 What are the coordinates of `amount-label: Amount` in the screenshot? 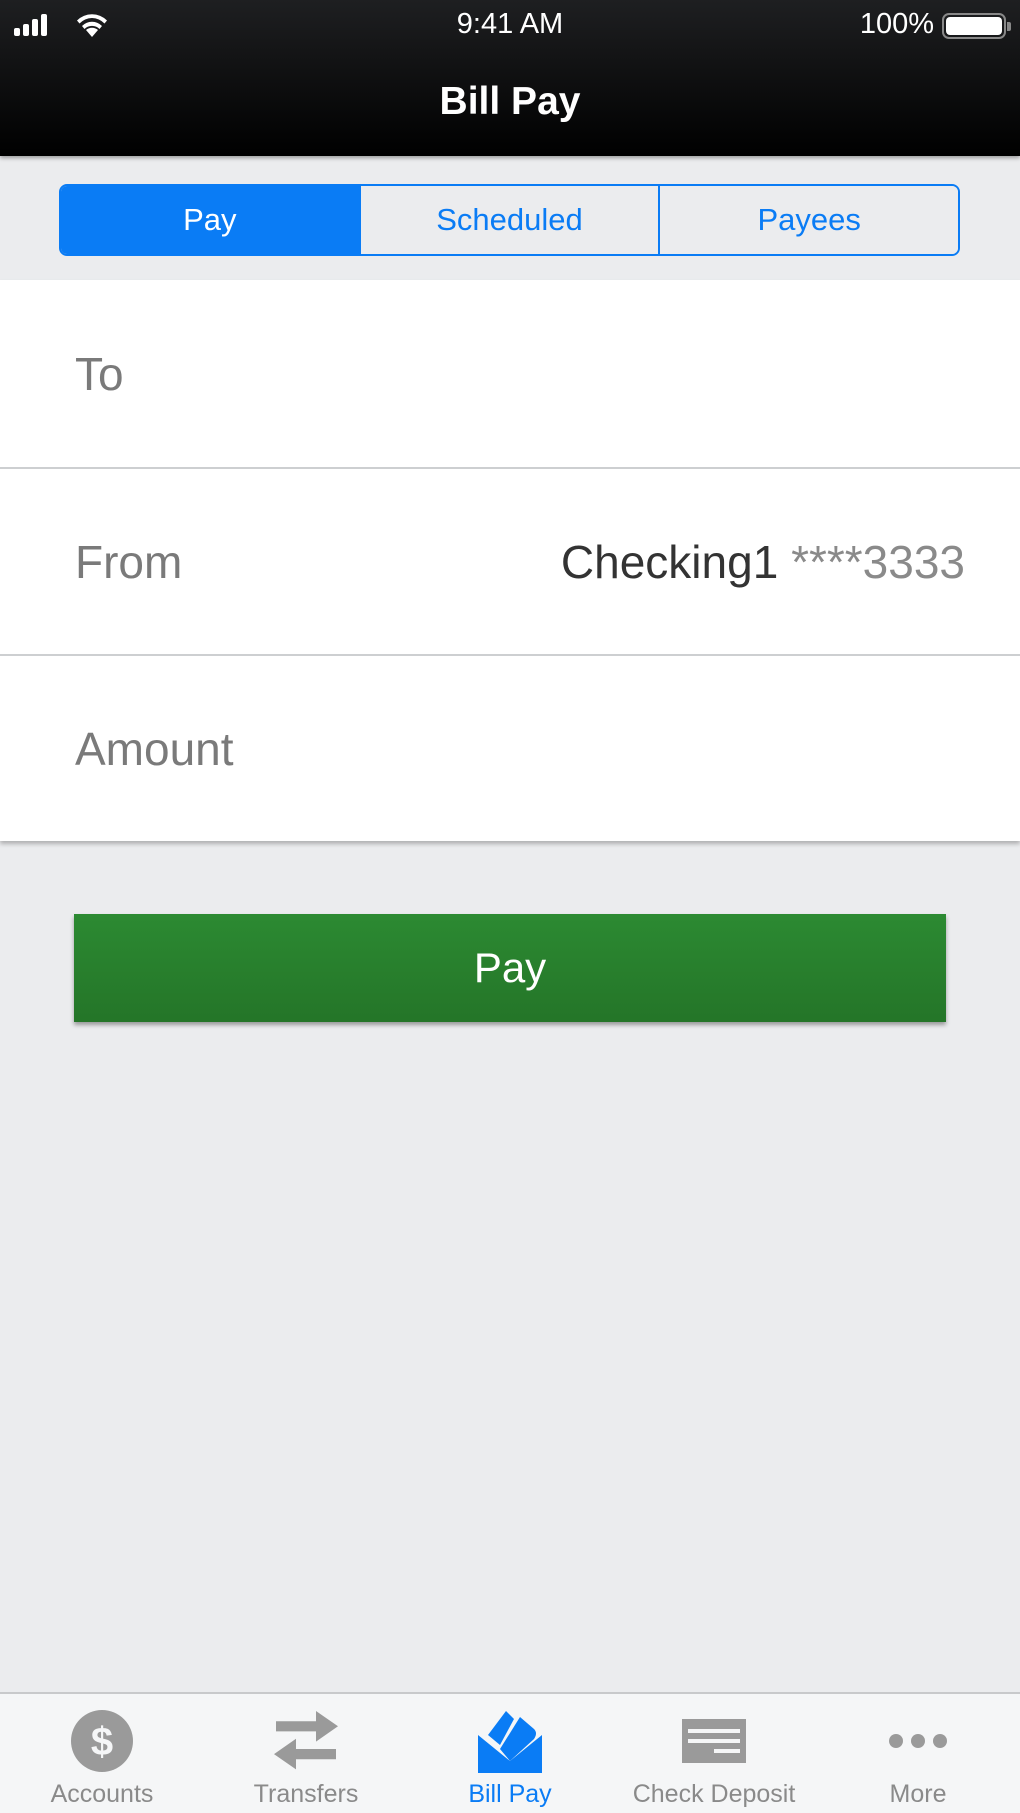 It's located at (154, 748).